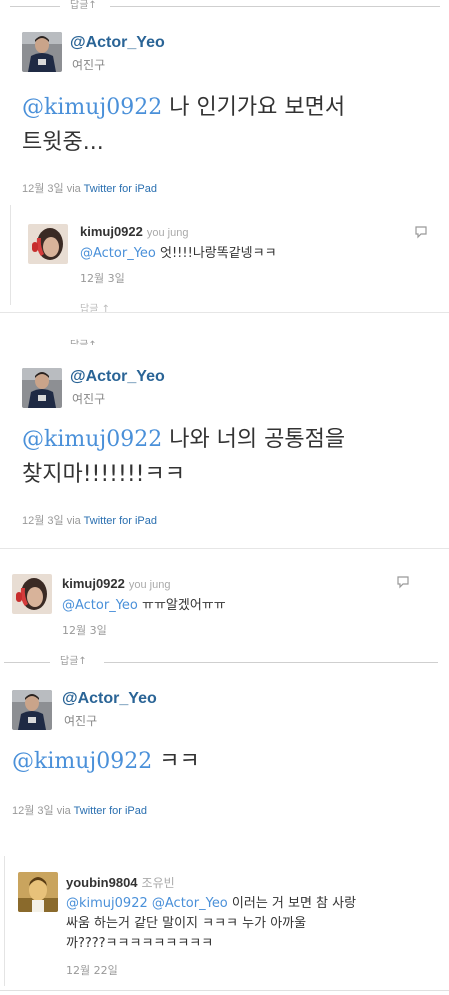 The width and height of the screenshot is (449, 995). I want to click on bottom-divider, so click(224, 990).